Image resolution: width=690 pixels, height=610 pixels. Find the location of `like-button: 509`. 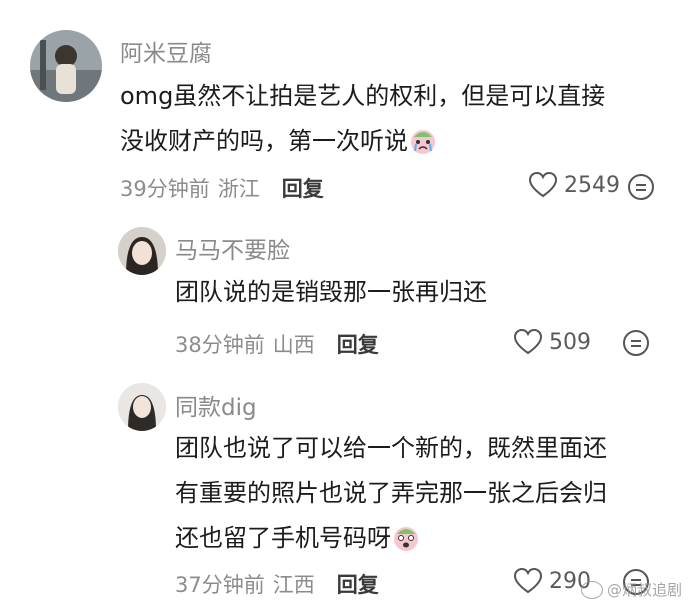

like-button: 509 is located at coordinates (552, 342).